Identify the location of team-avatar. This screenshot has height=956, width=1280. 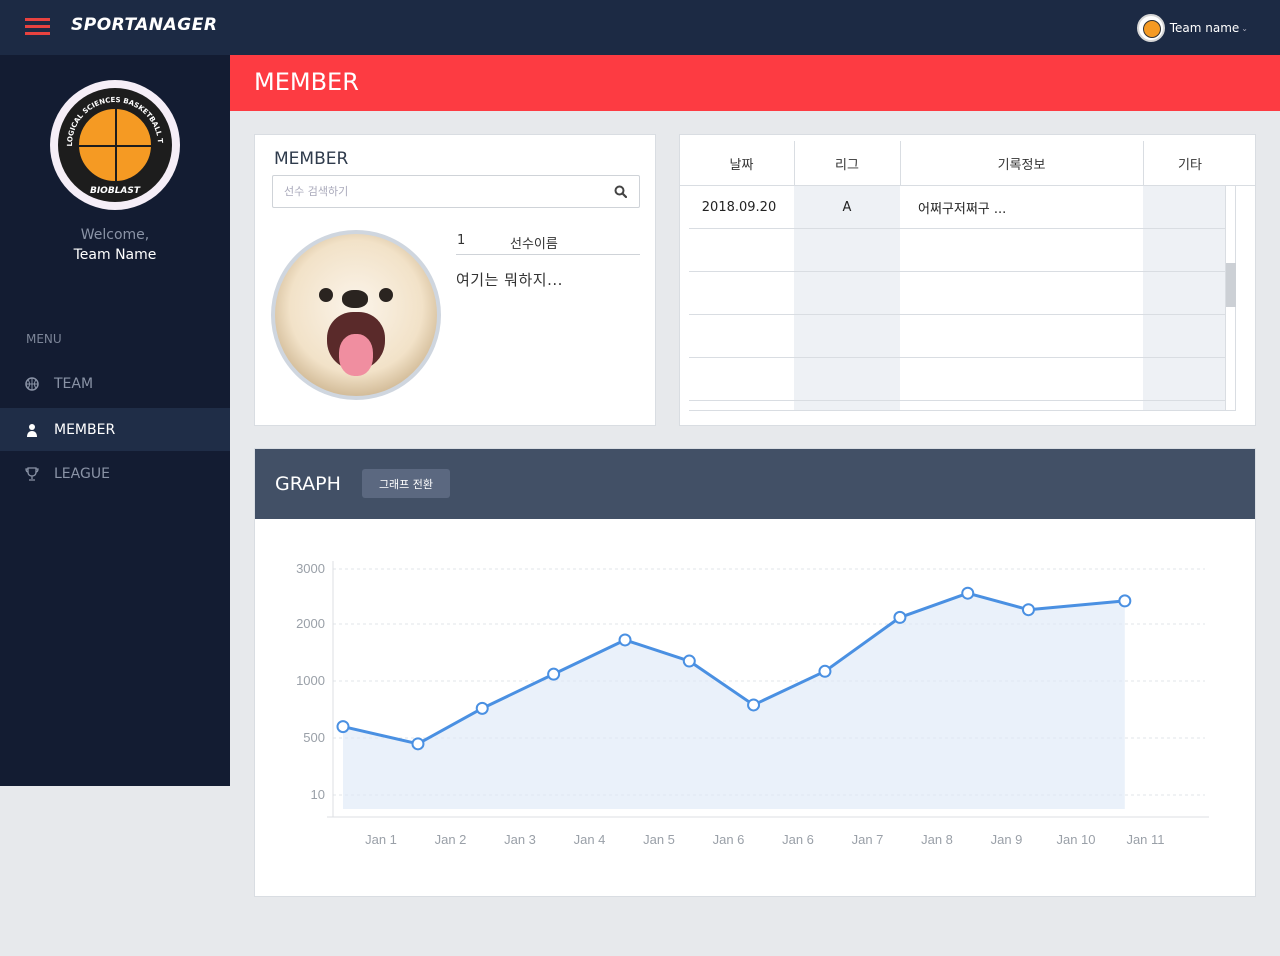
(1150, 28).